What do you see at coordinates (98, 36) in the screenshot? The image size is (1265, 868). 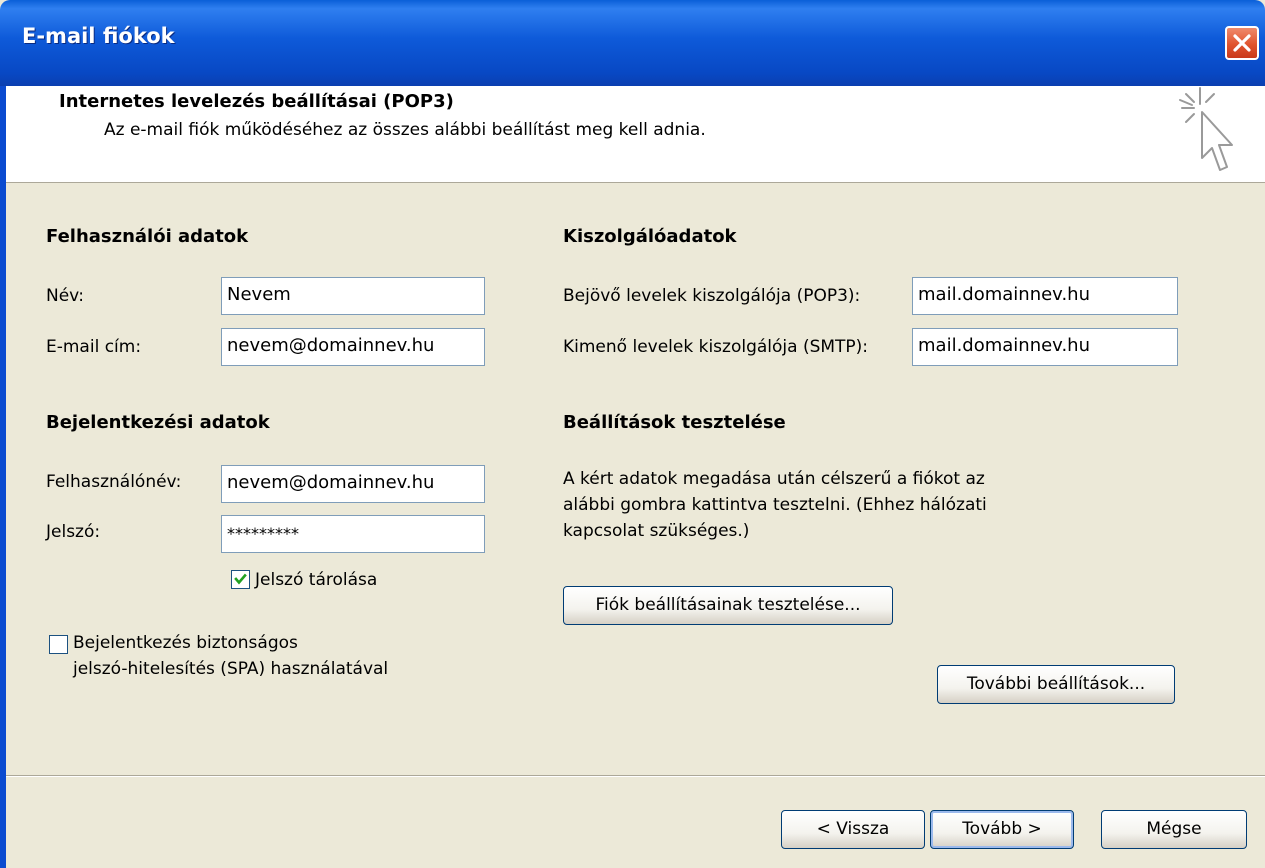 I see `window-title: E-mail fiókok` at bounding box center [98, 36].